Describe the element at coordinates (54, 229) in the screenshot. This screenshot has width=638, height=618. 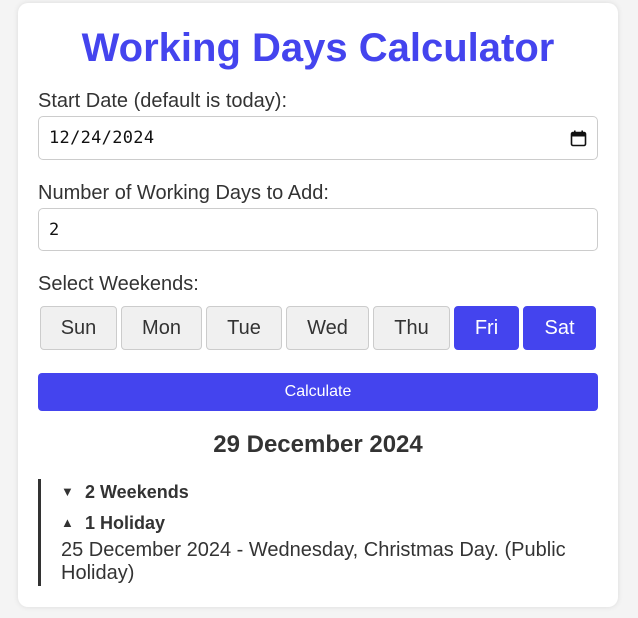
I see `days-to-add-value: 2` at that location.